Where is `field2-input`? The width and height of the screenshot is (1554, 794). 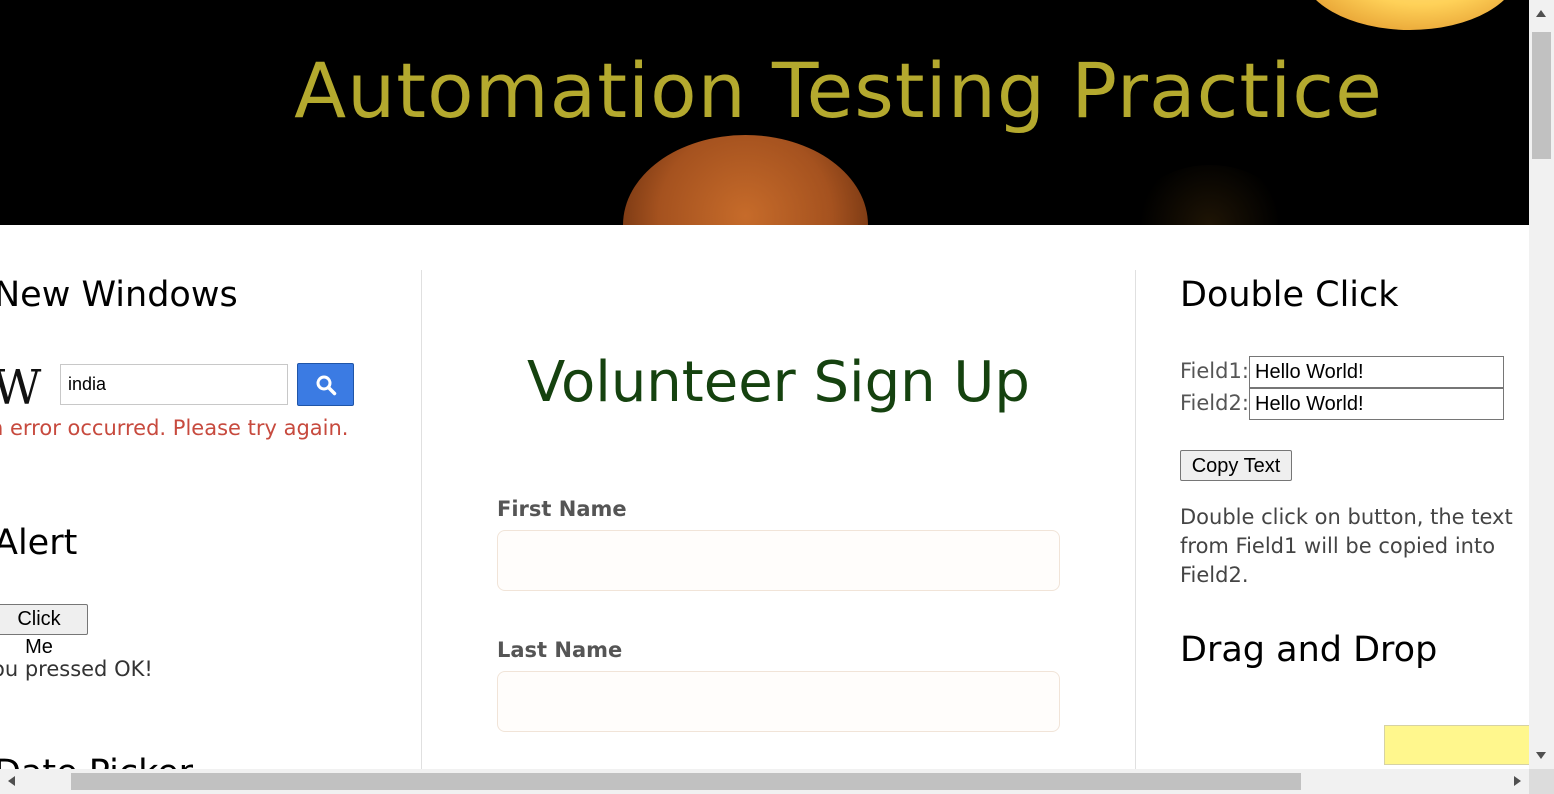
field2-input is located at coordinates (1376, 404).